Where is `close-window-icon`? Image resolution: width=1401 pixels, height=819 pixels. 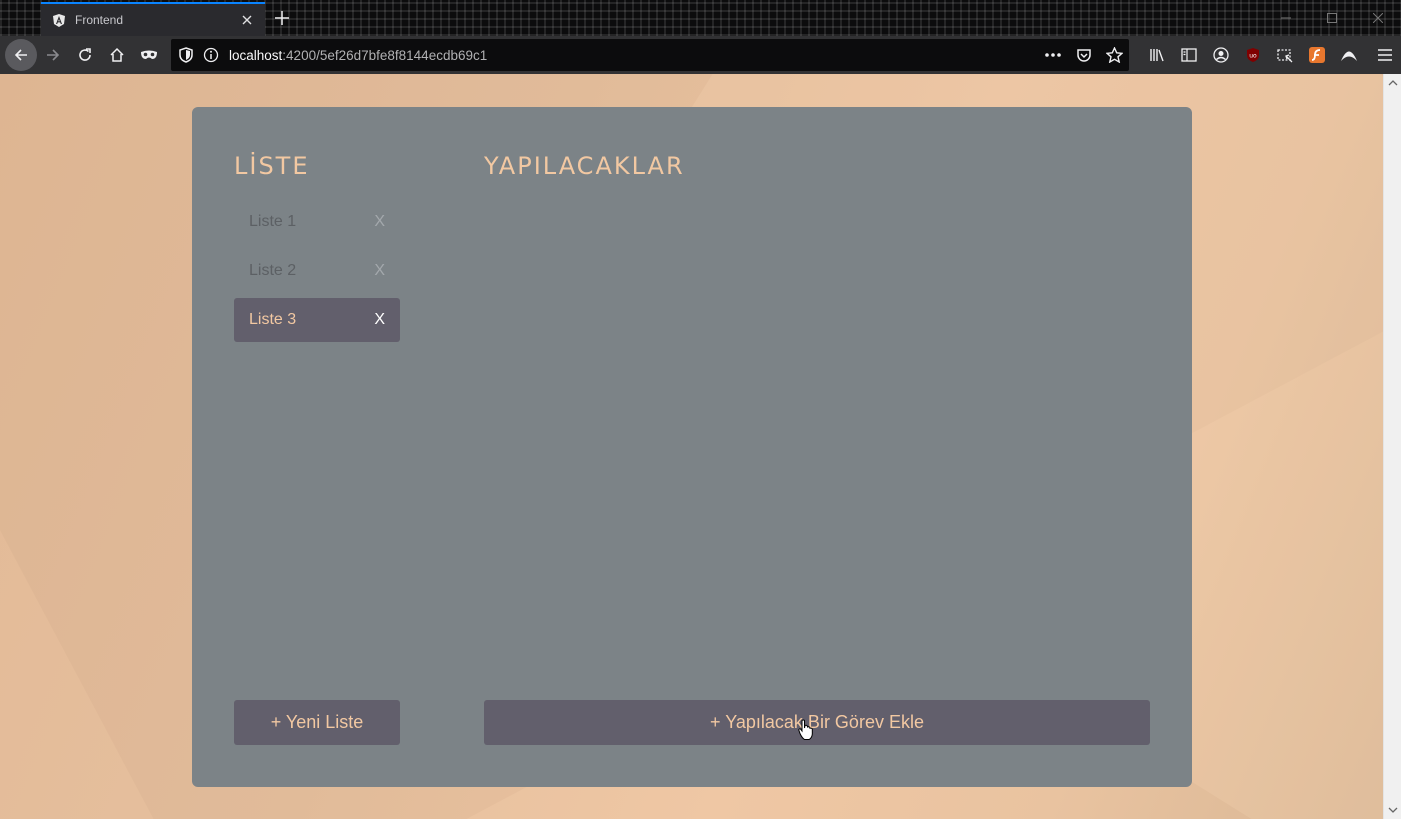 close-window-icon is located at coordinates (1378, 18).